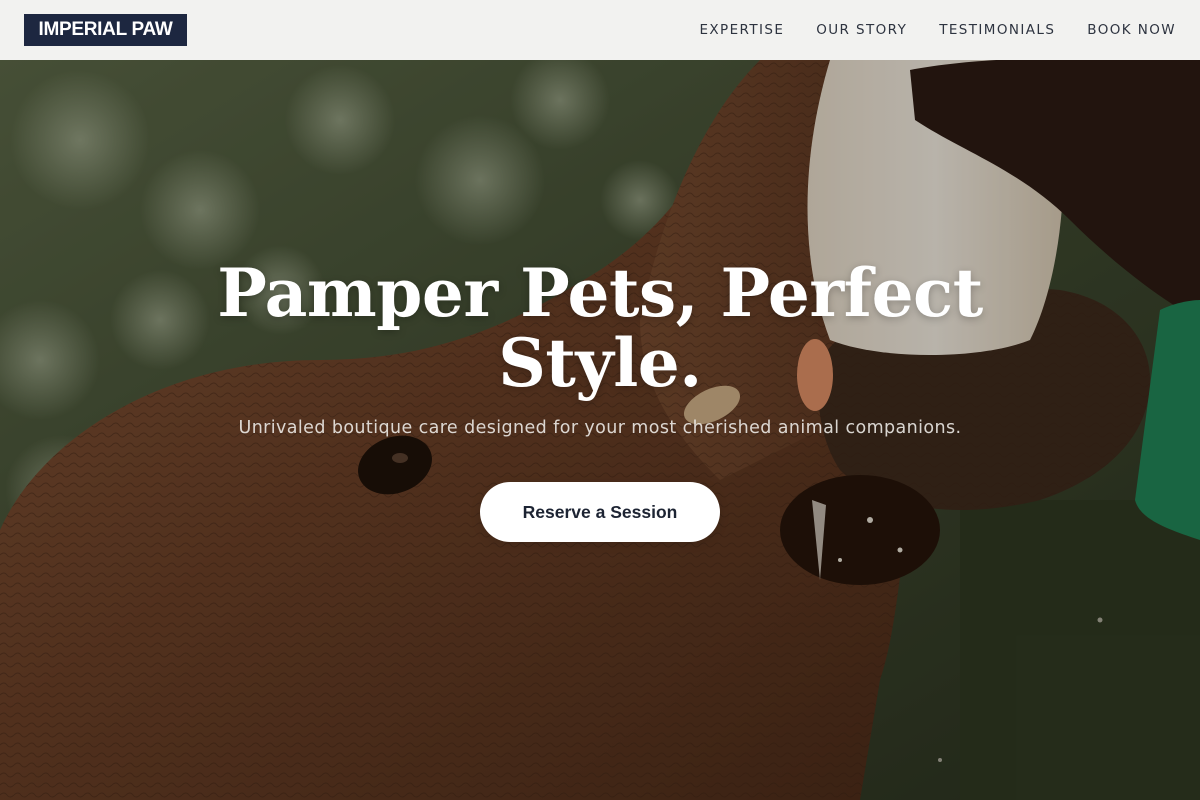 The image size is (1200, 800). What do you see at coordinates (105, 30) in the screenshot?
I see `logo: IMPERIAL PAW` at bounding box center [105, 30].